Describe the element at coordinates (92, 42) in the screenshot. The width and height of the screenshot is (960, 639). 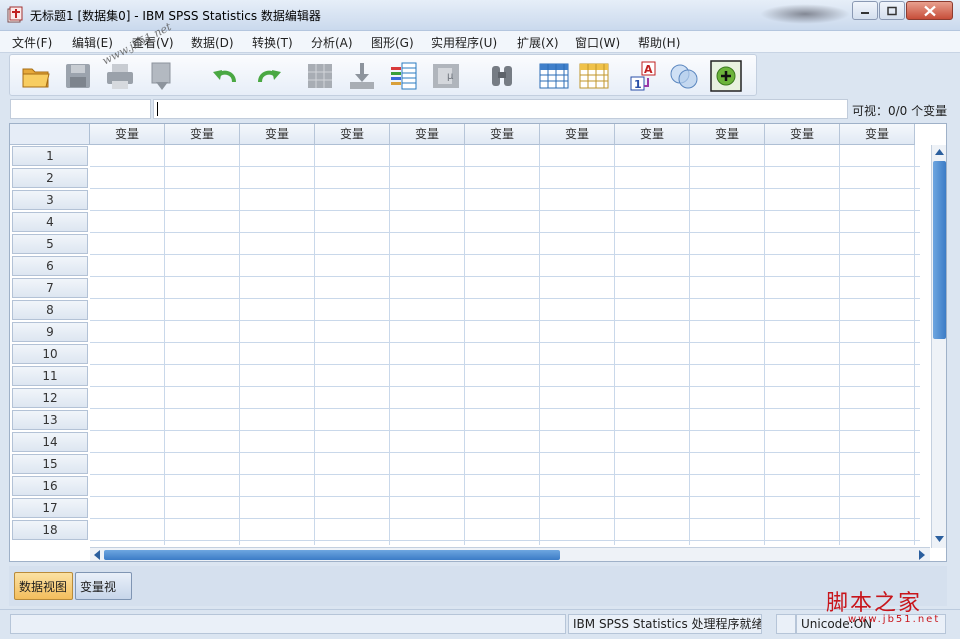
I see `menu-edit: 编辑(E)` at that location.